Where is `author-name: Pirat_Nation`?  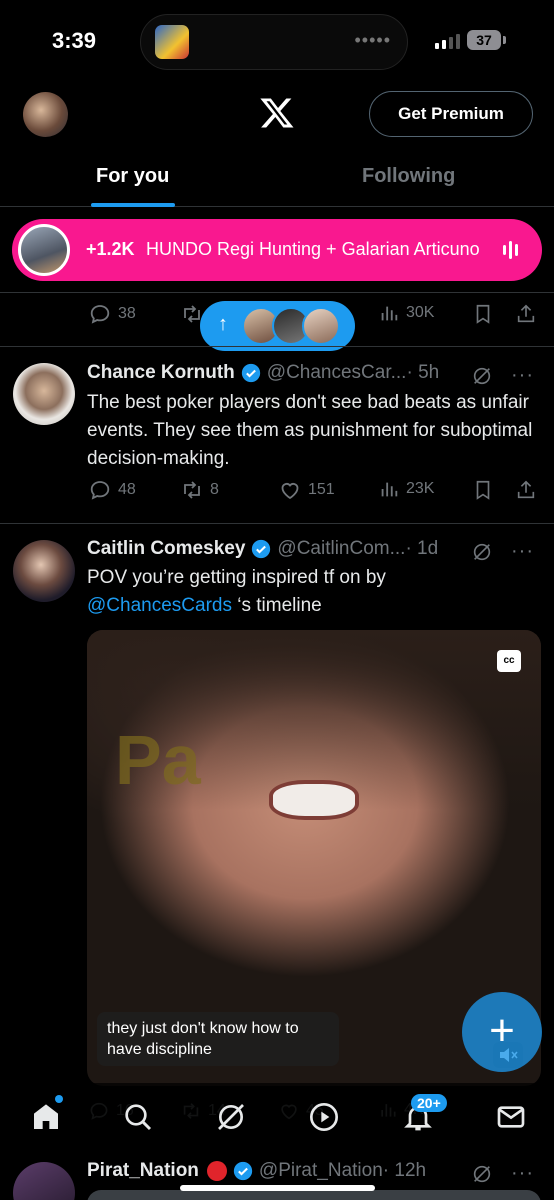
author-name: Pirat_Nation is located at coordinates (143, 1171).